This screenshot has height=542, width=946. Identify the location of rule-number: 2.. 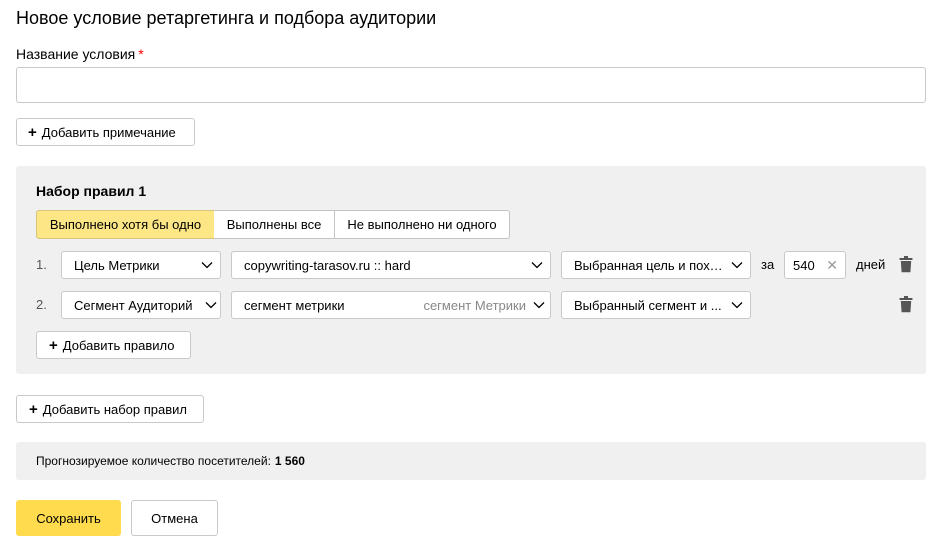
(41, 304).